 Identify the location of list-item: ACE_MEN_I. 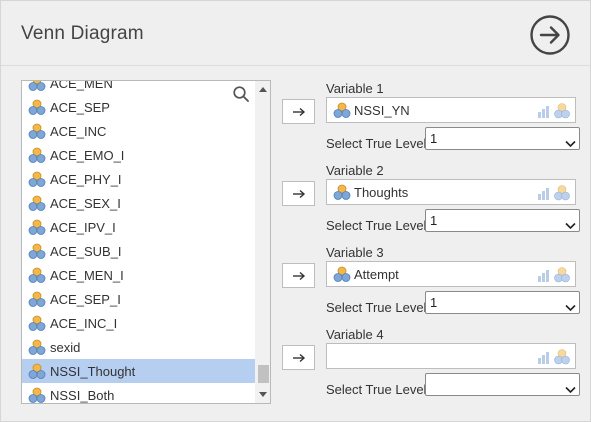
(138, 275).